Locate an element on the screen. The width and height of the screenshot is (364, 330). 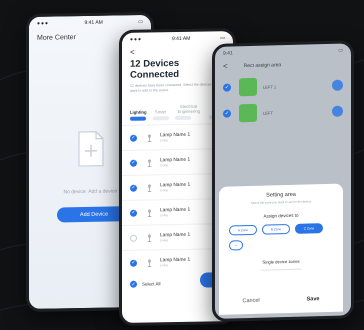
select-all-label: Select All is located at coordinates (151, 284).